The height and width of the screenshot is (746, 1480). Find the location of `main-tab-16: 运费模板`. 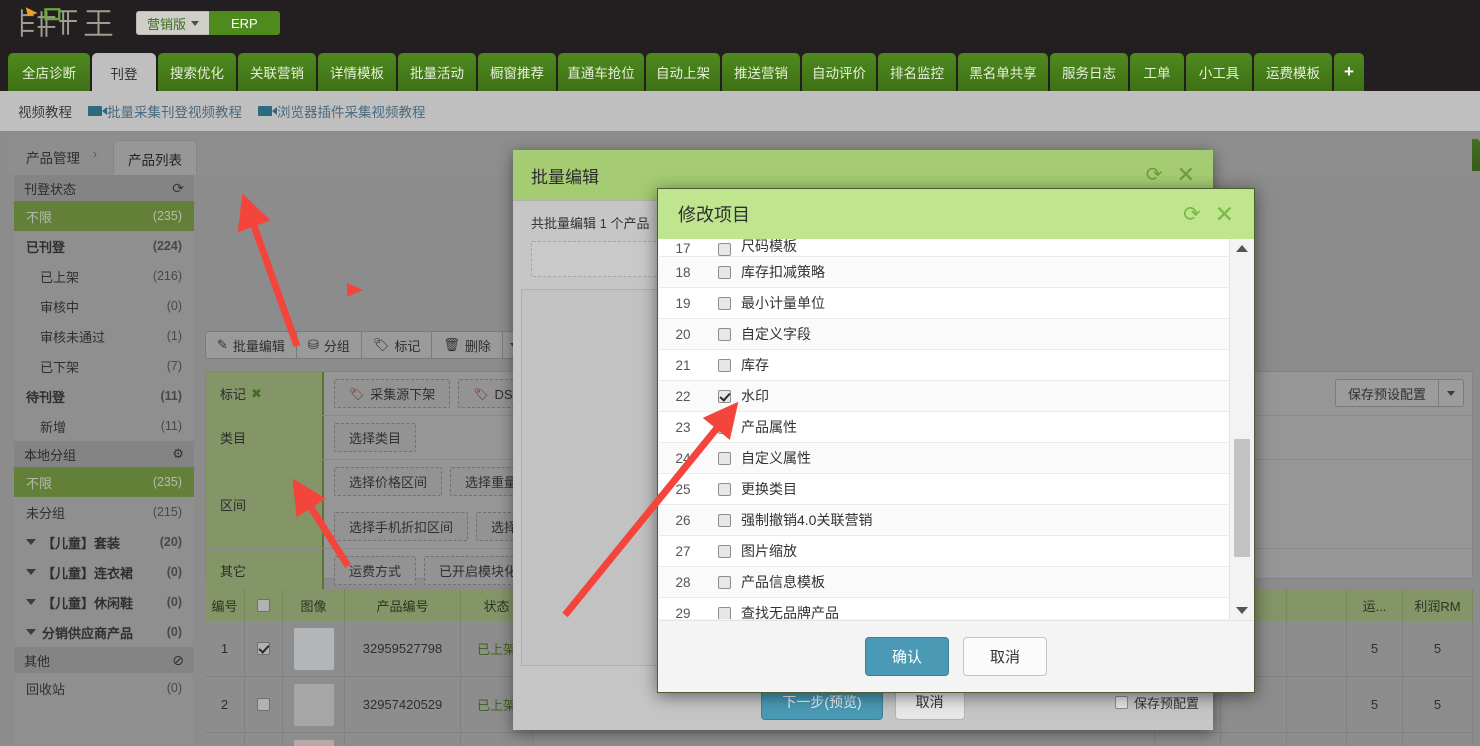

main-tab-16: 运费模板 is located at coordinates (1293, 72).